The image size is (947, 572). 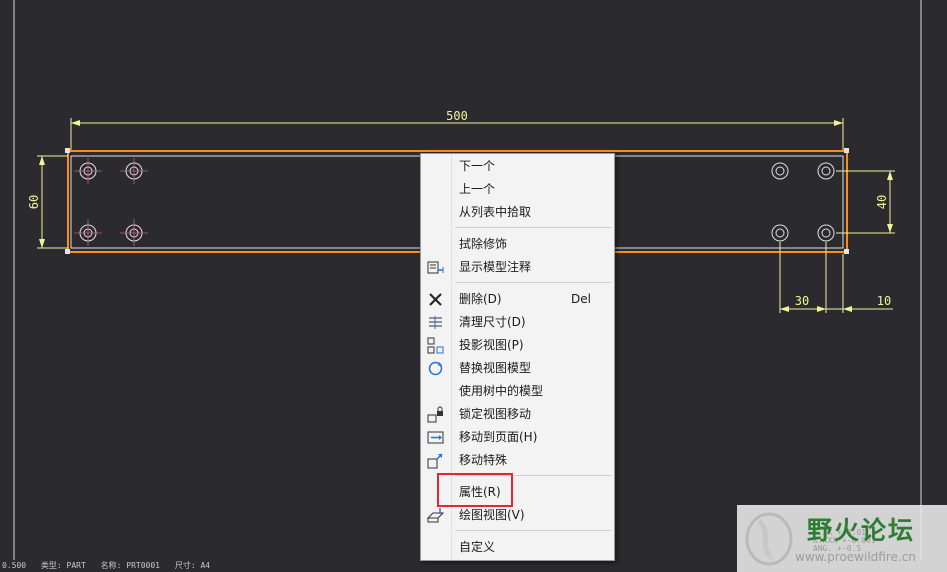 I want to click on status-bar: 0.500 类型: PART 名称: PRT0001 尺寸: A4, so click(x=111, y=566).